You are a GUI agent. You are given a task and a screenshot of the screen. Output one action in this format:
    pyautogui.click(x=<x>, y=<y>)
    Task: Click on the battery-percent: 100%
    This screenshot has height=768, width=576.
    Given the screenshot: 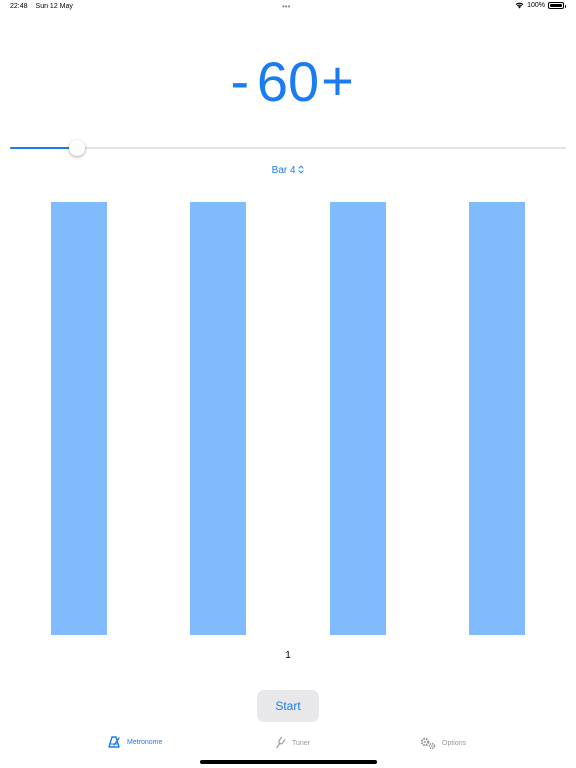 What is the action you would take?
    pyautogui.click(x=536, y=5)
    